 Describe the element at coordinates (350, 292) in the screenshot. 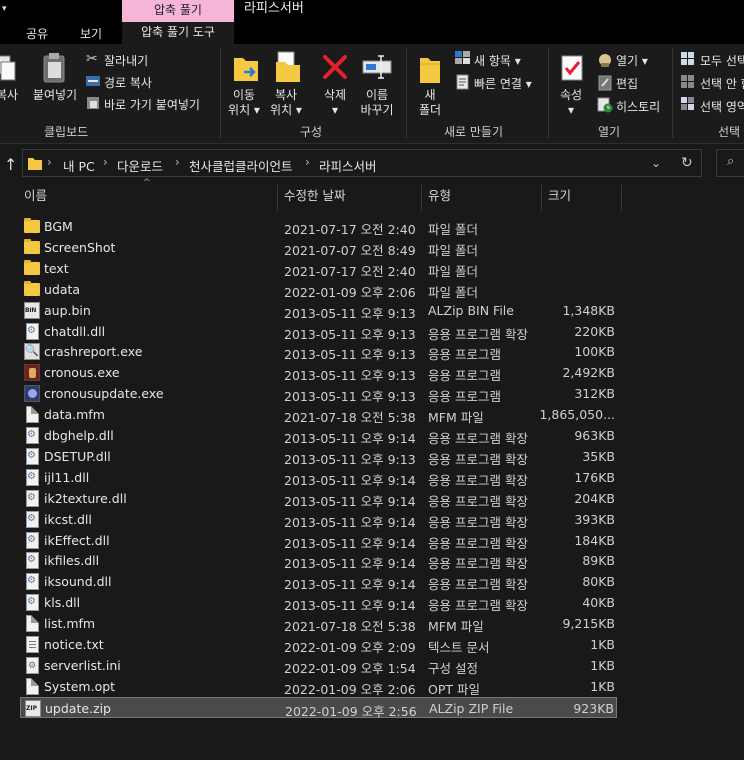

I see `file-date: 2022-01-09 오후 2:06` at that location.